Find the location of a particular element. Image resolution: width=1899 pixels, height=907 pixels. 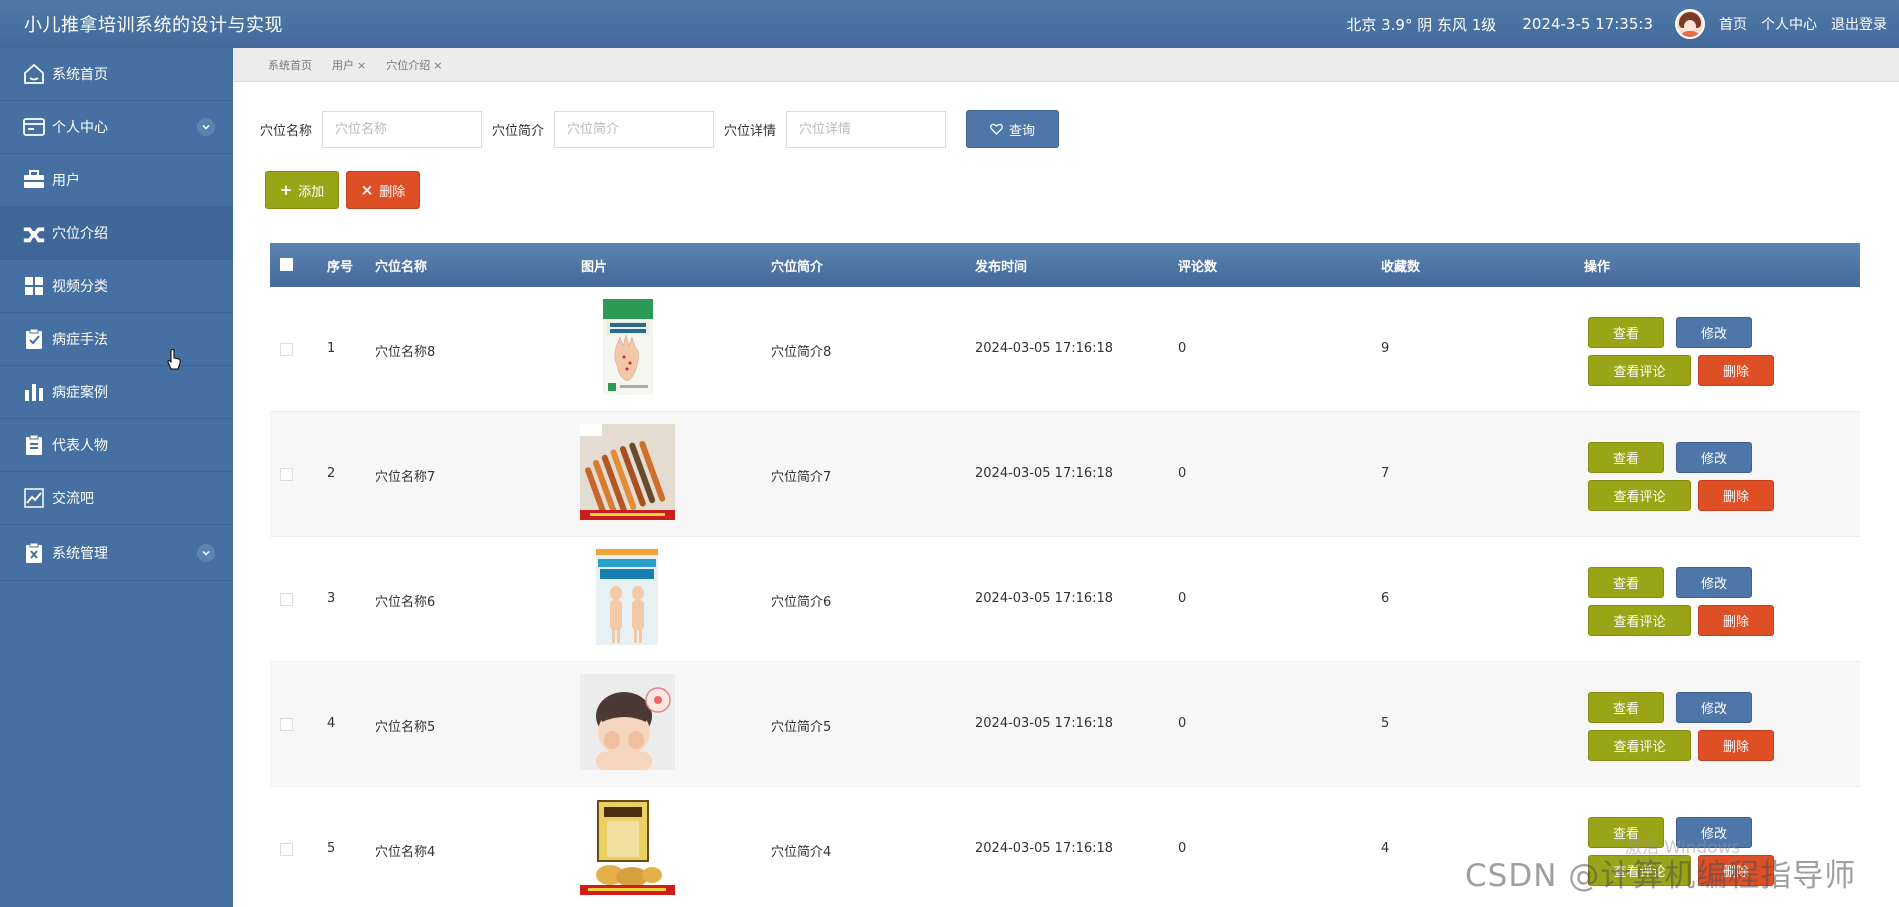

plus-icon: + is located at coordinates (286, 190).